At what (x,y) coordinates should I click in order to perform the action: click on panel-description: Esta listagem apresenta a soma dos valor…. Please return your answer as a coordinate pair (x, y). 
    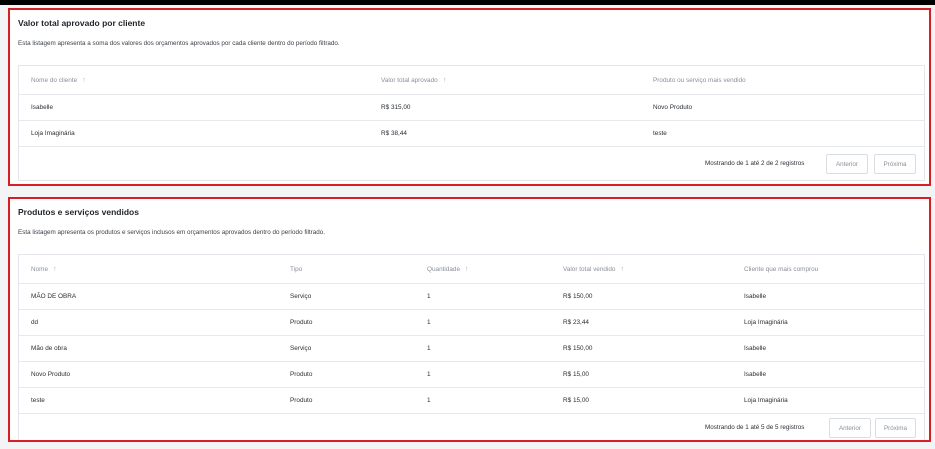
    Looking at the image, I should click on (179, 43).